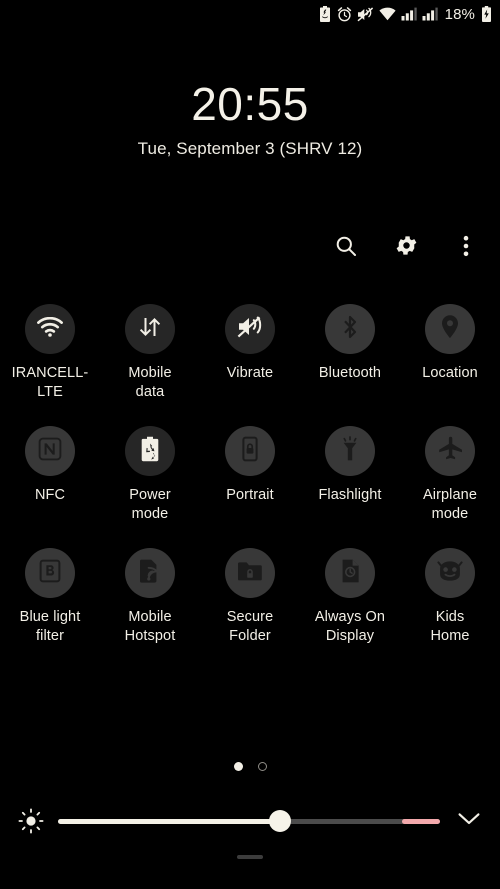 The width and height of the screenshot is (500, 889). Describe the element at coordinates (250, 104) in the screenshot. I see `clock-time: 20:55` at that location.